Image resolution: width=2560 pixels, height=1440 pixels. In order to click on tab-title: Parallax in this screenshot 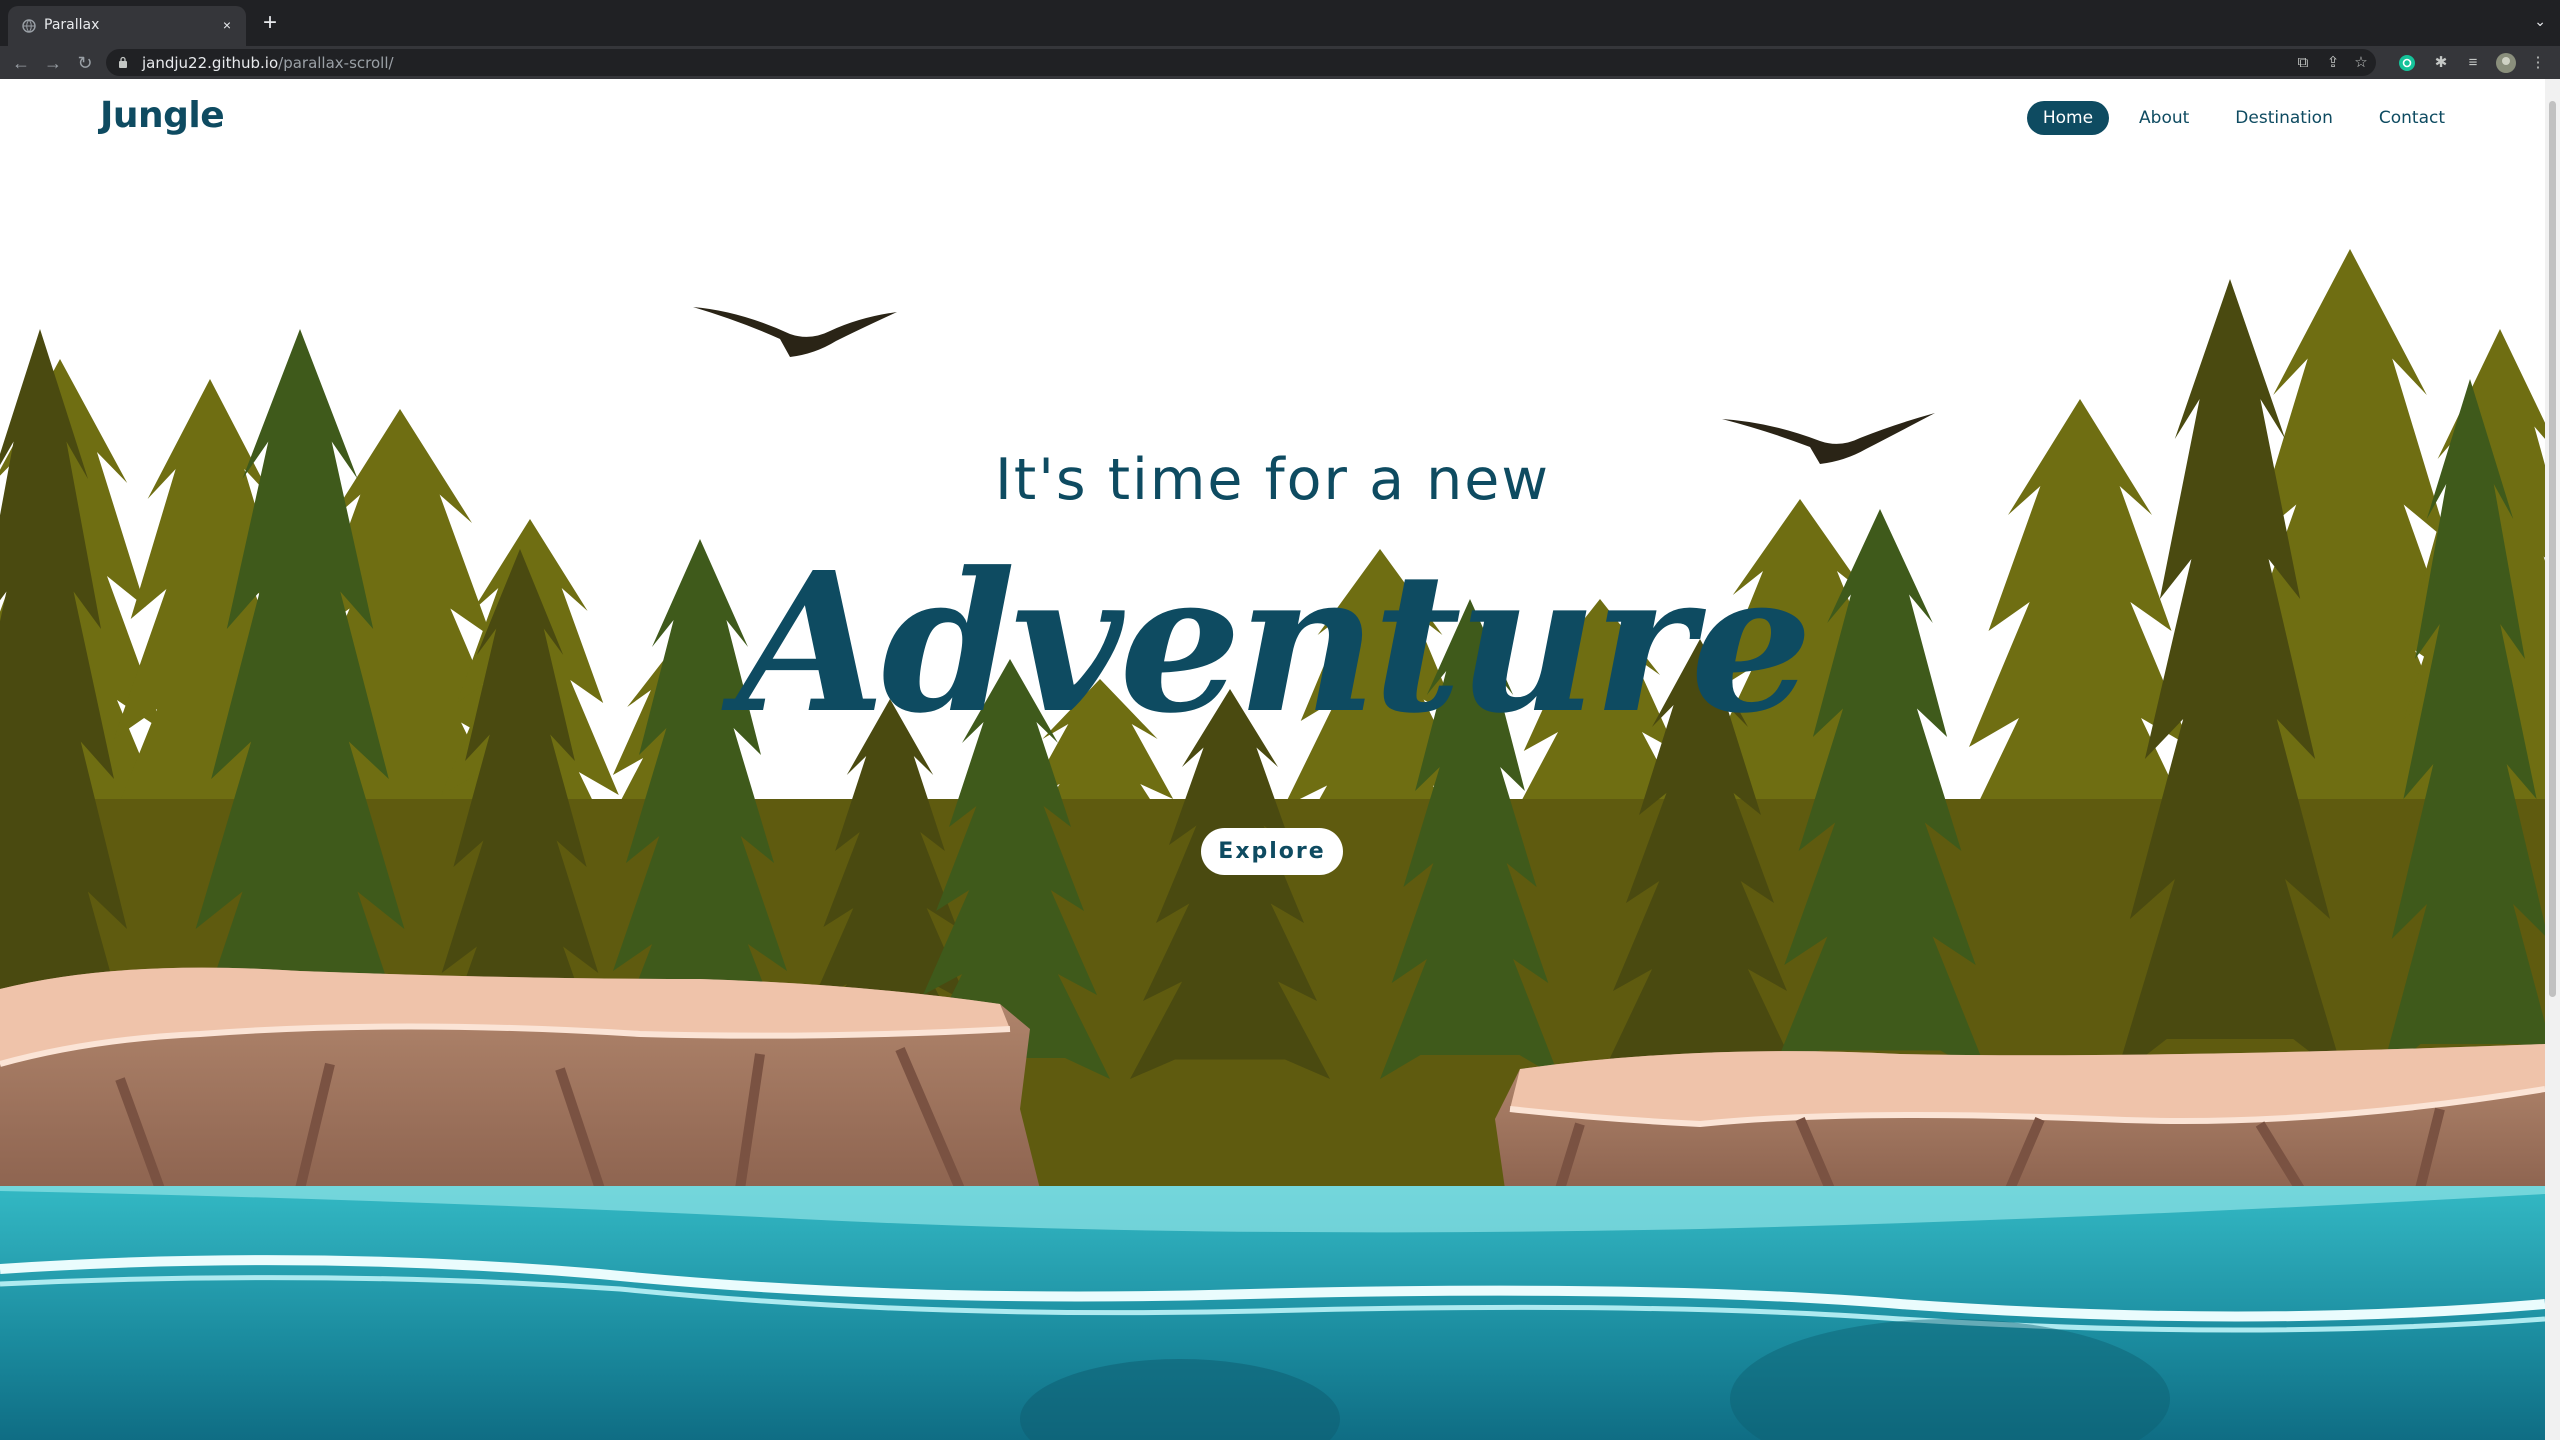, I will do `click(72, 25)`.